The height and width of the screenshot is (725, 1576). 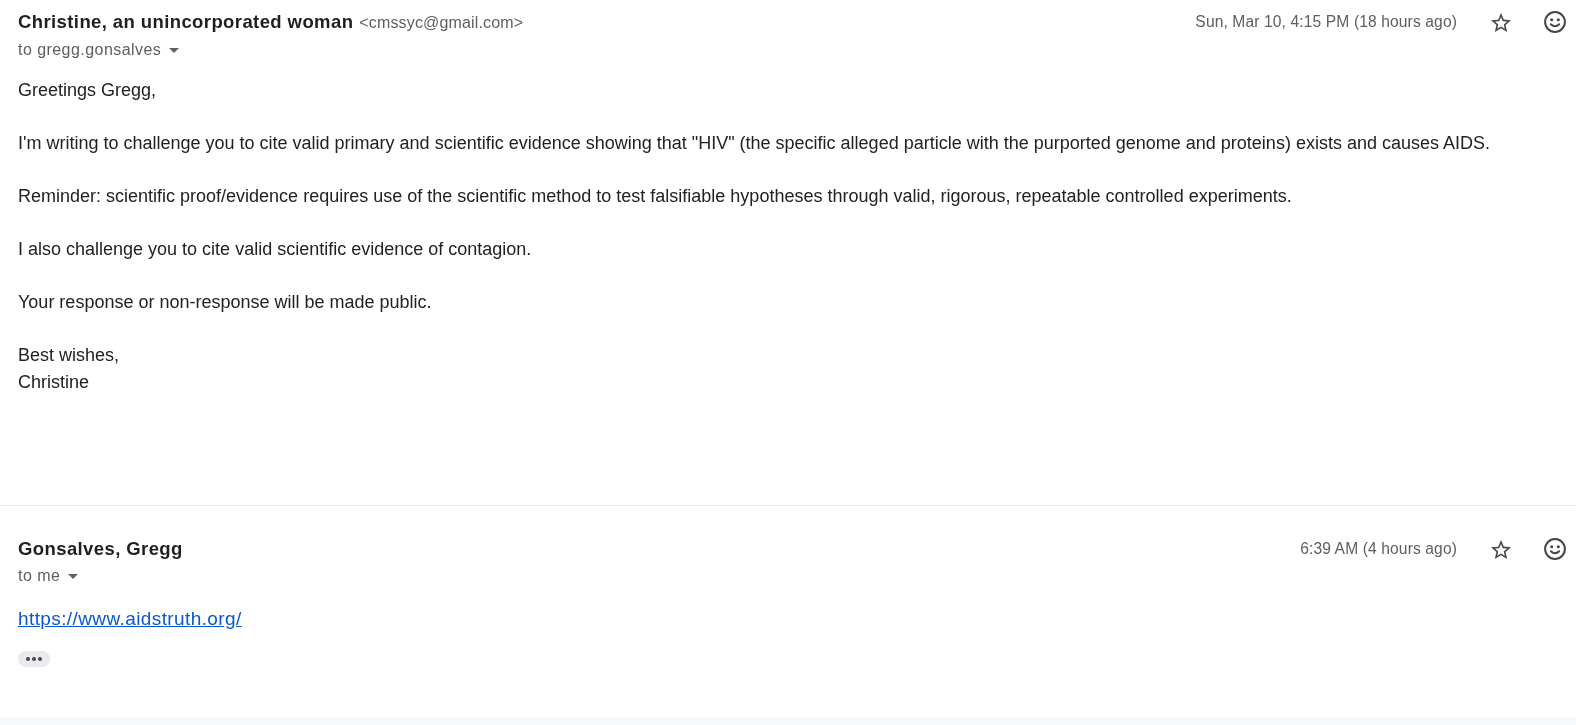 I want to click on sender-name: Christine, an unincorporated woman, so click(x=186, y=22).